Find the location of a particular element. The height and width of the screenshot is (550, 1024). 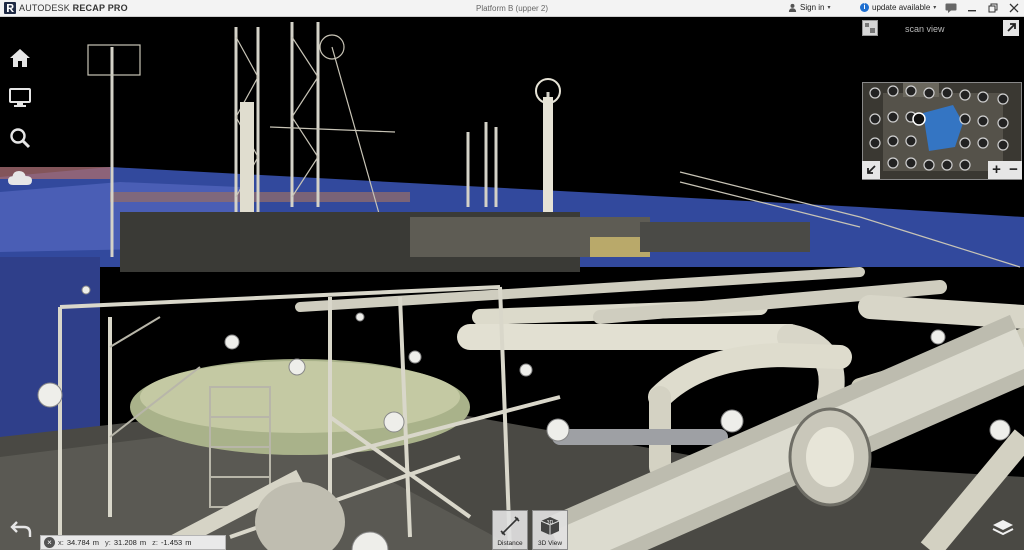

search-button is located at coordinates (20, 138).